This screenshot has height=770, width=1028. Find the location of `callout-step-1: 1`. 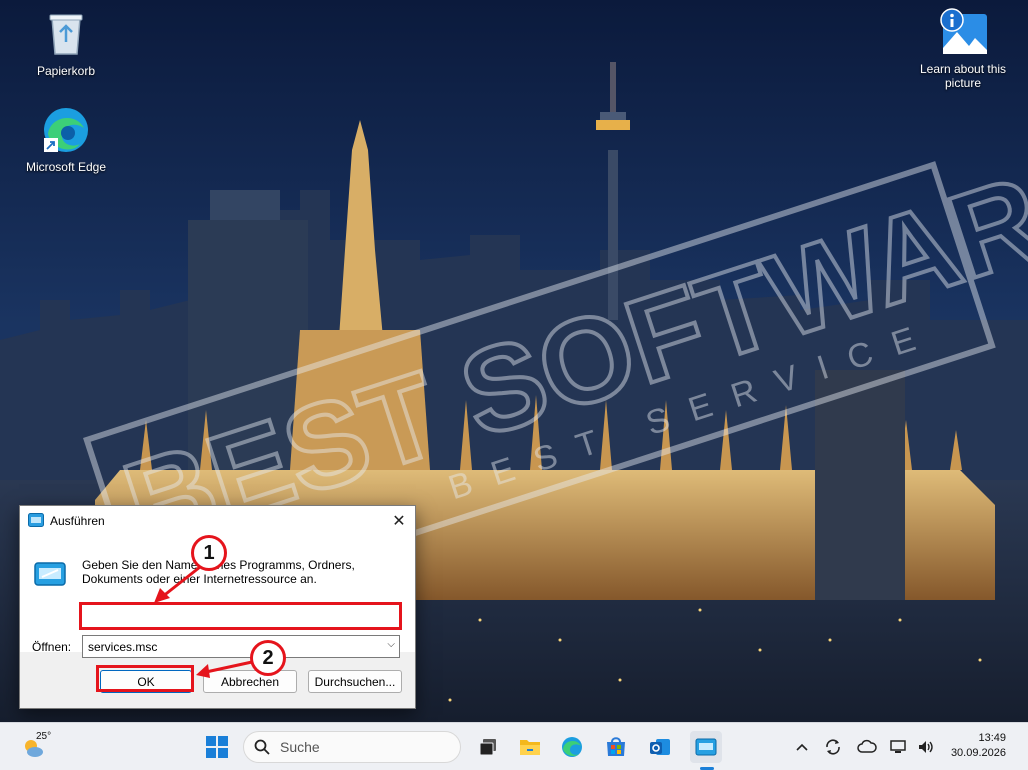

callout-step-1: 1 is located at coordinates (209, 553).